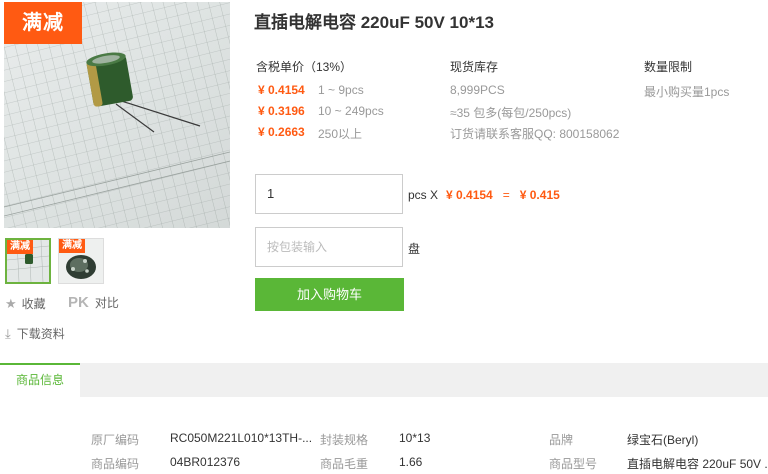  Describe the element at coordinates (573, 464) in the screenshot. I see `spec-label: 商品型号` at that location.